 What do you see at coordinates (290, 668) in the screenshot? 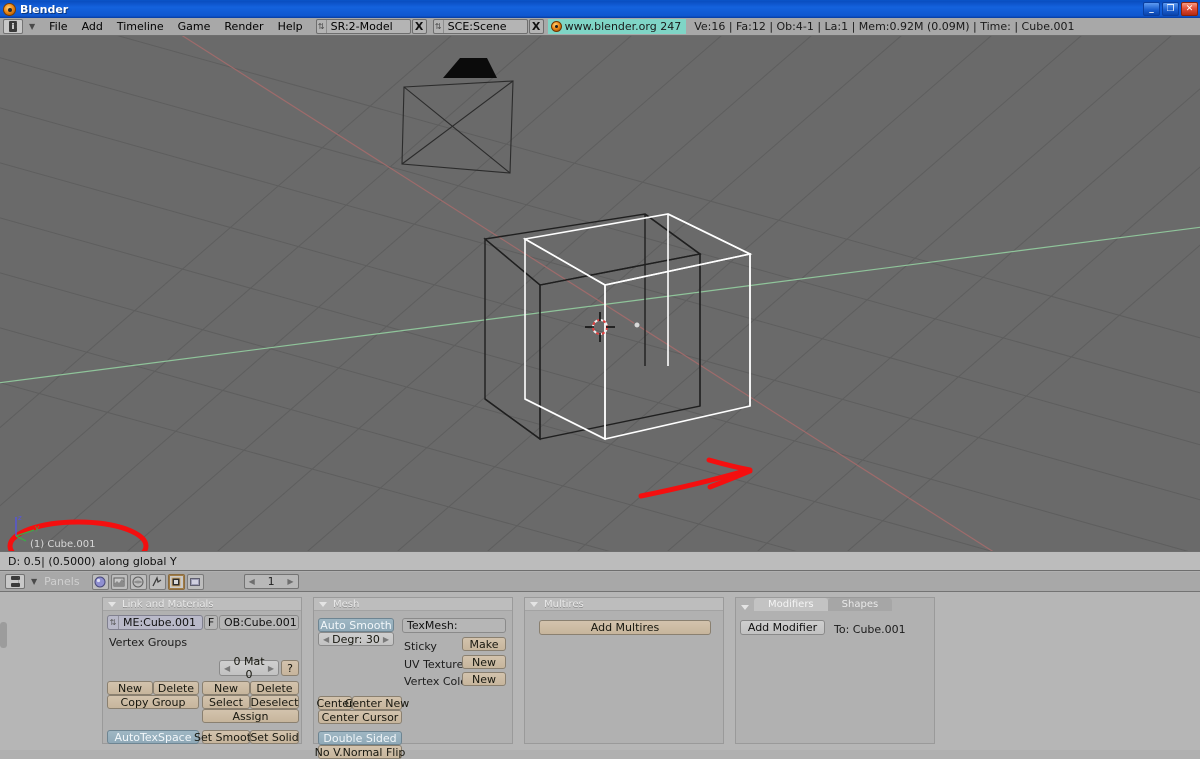
I see `material-help-button: ?` at bounding box center [290, 668].